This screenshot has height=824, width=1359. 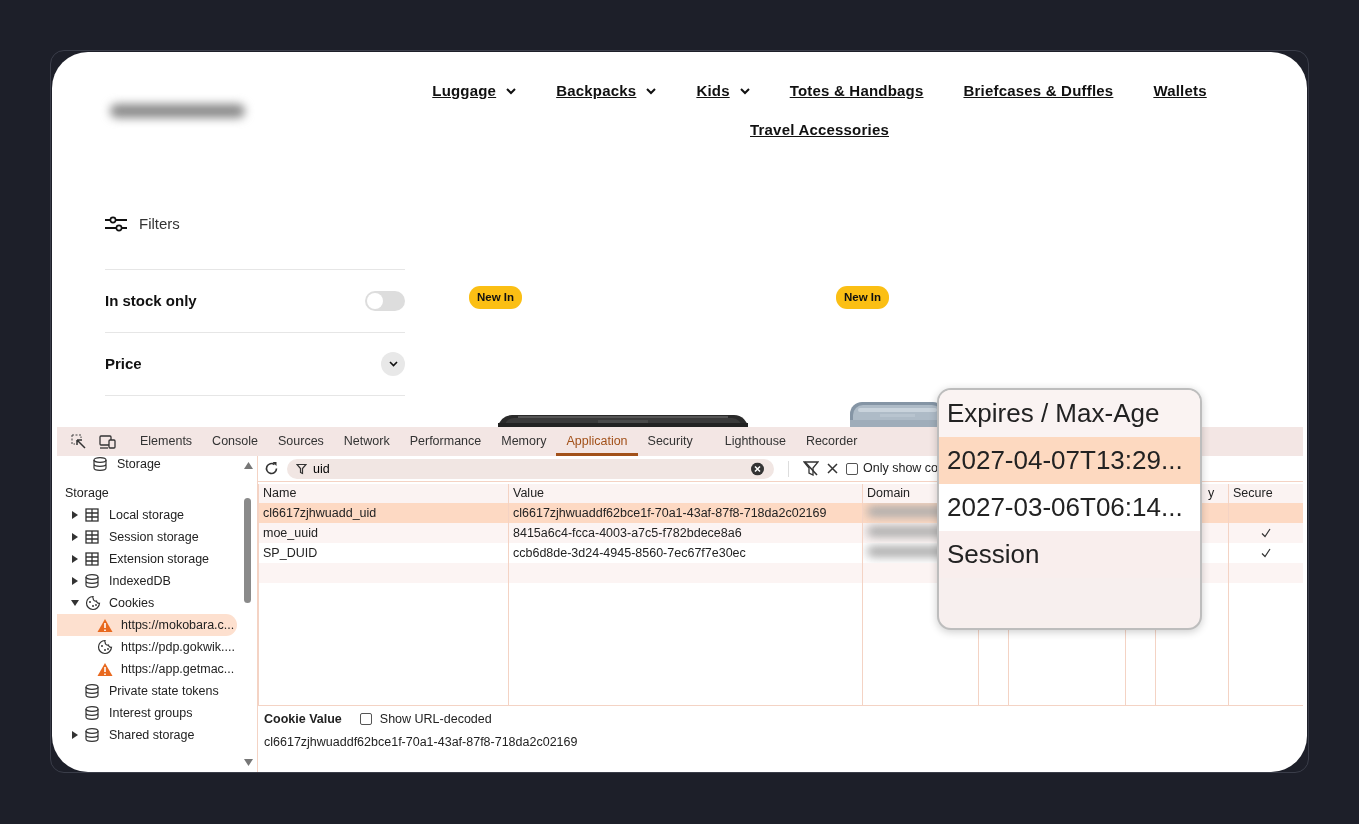 What do you see at coordinates (151, 300) in the screenshot?
I see `filter-label: In stock only` at bounding box center [151, 300].